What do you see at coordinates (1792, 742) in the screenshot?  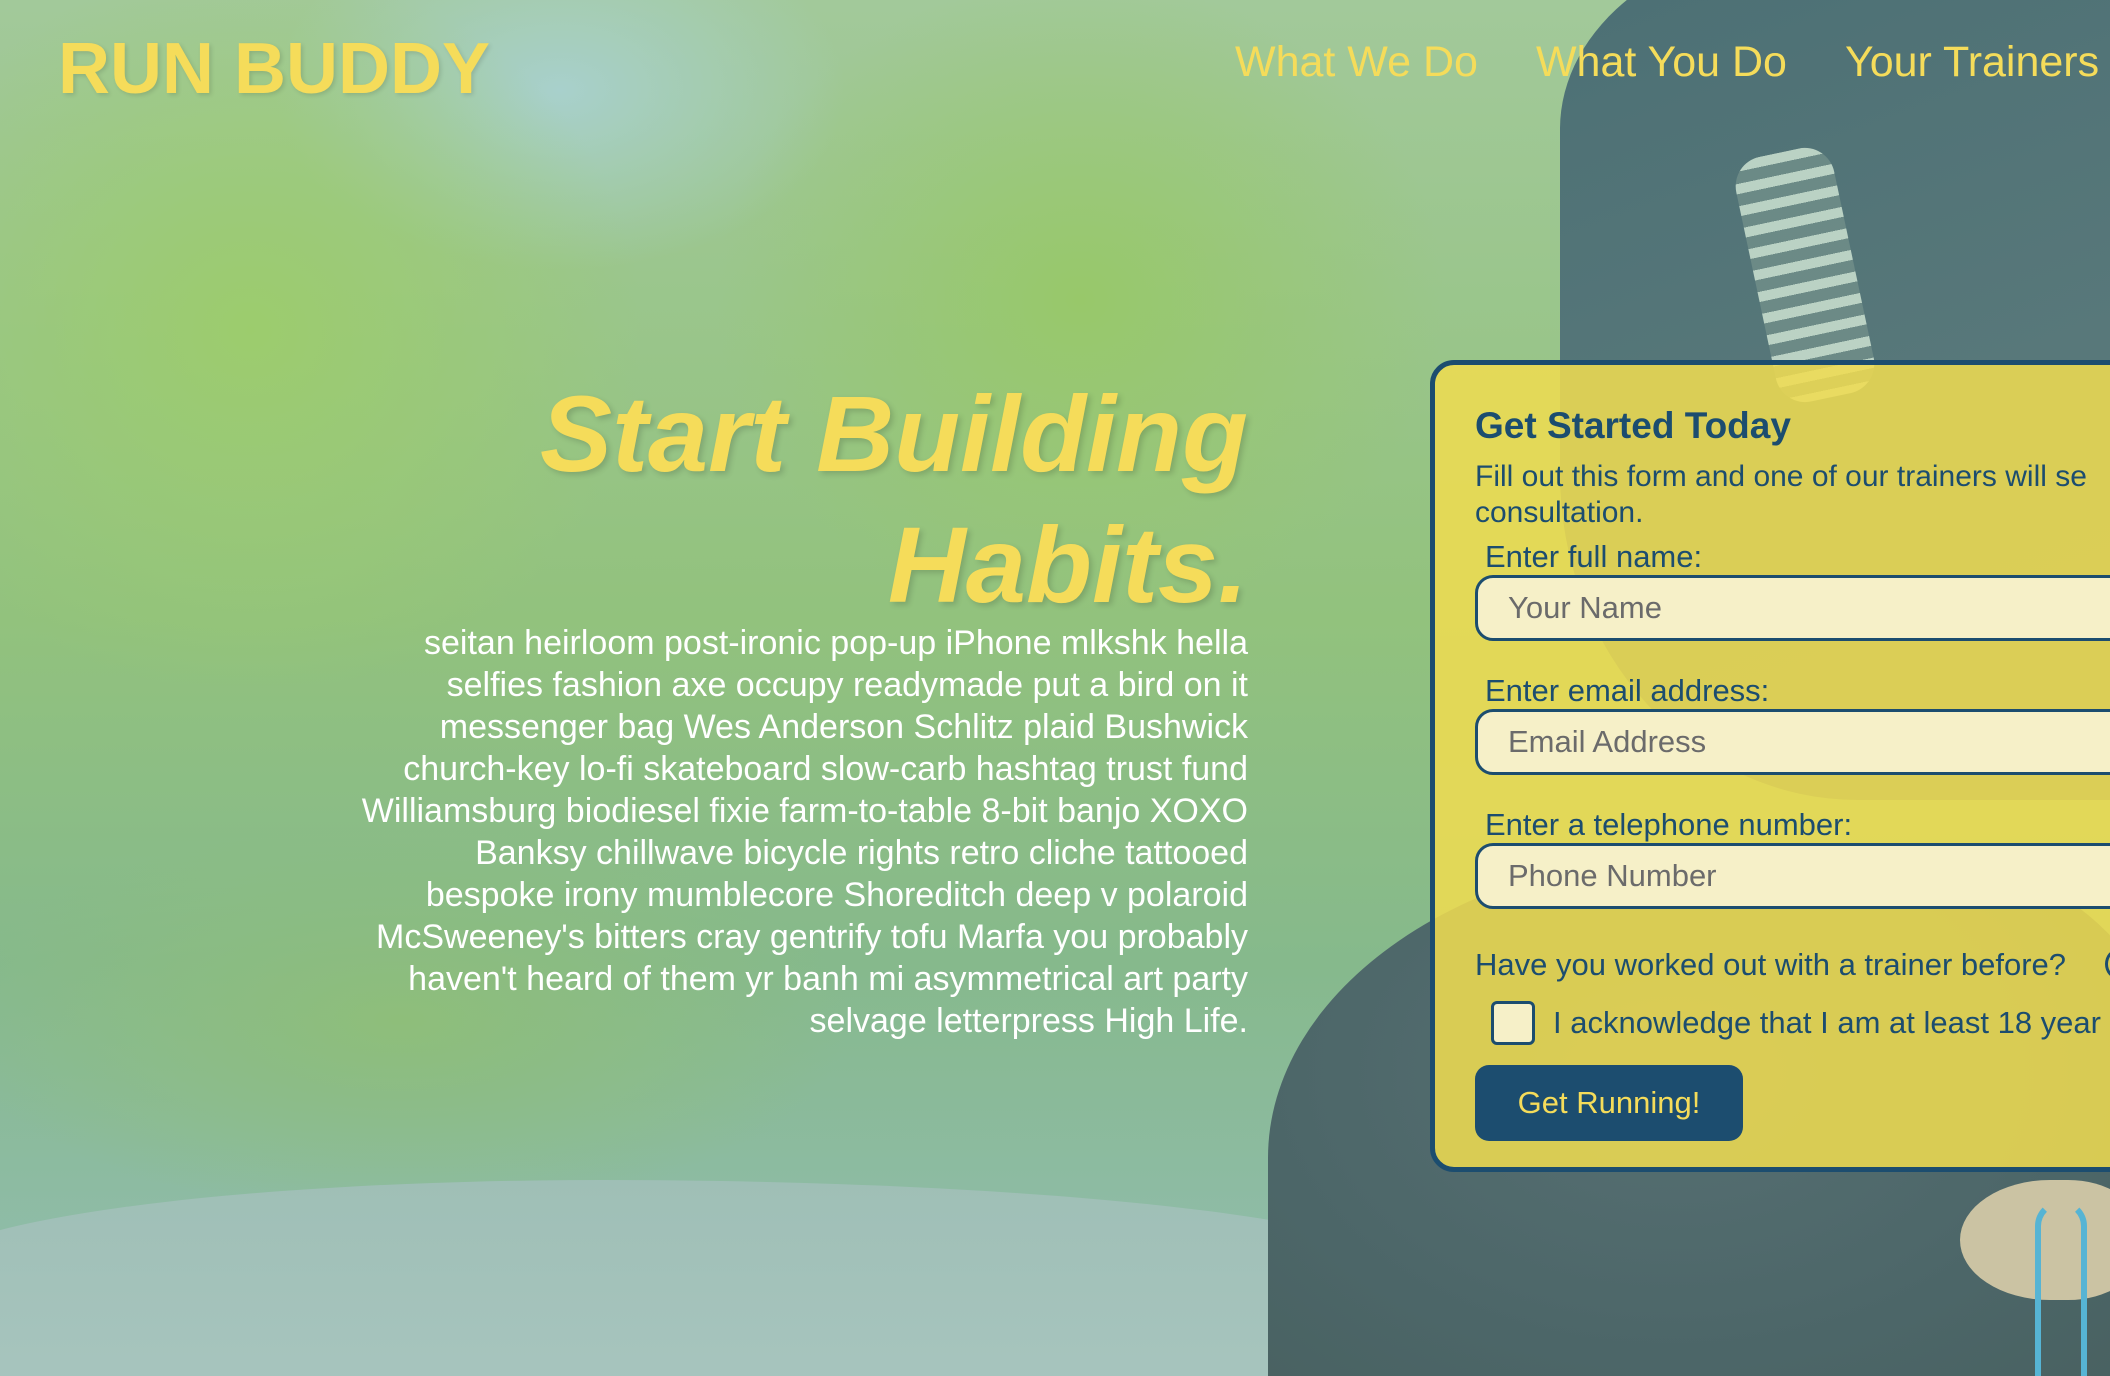 I see `email-input` at bounding box center [1792, 742].